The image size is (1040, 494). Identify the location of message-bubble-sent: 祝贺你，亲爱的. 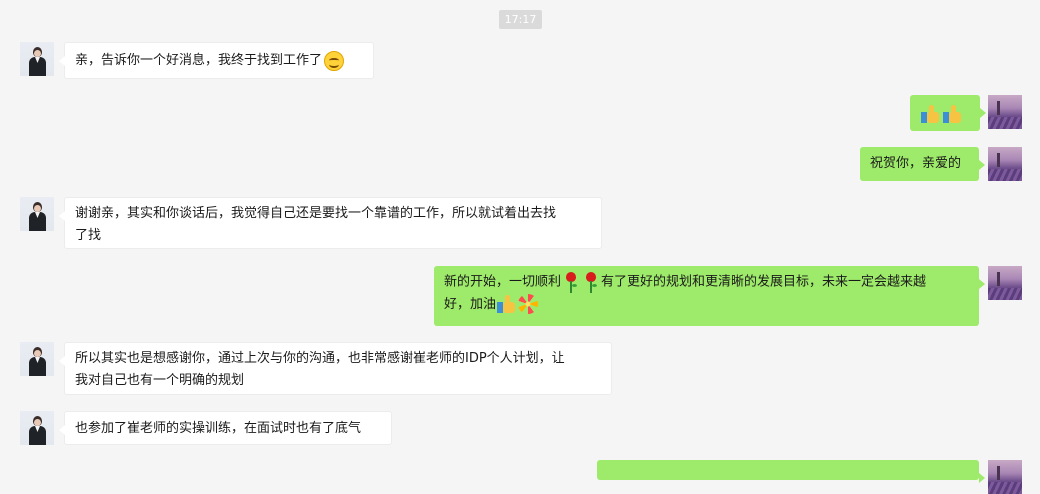
(922, 164).